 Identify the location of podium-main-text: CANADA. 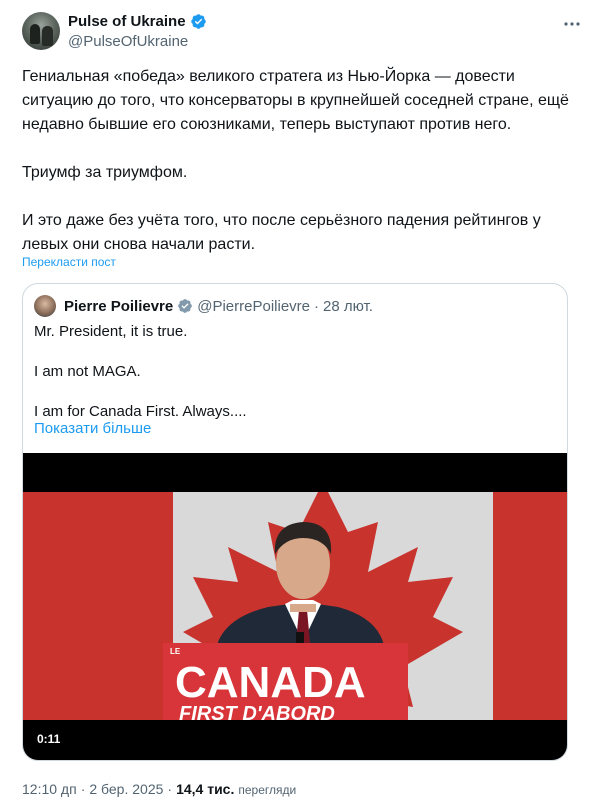
(270, 682).